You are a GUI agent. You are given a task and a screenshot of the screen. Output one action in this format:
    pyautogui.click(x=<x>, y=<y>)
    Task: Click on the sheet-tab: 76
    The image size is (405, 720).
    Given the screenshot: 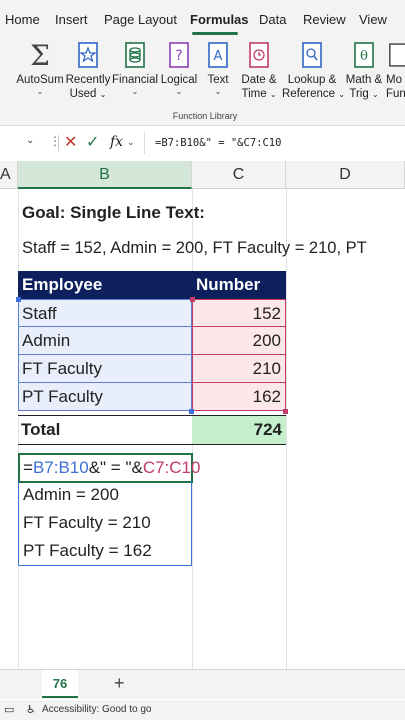 What is the action you would take?
    pyautogui.click(x=60, y=684)
    